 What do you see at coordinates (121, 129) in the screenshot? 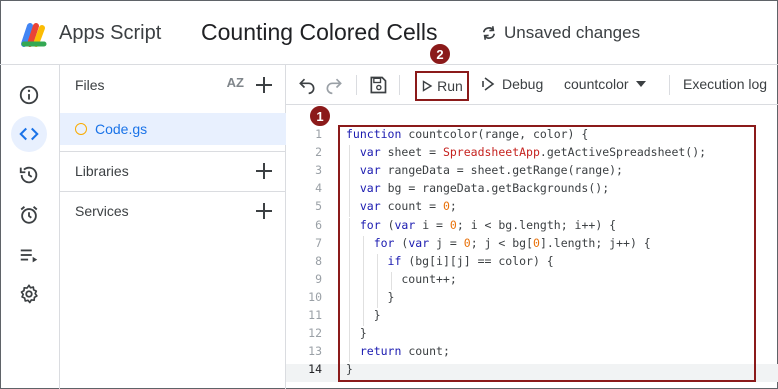
I see `file-name: Code.gs` at bounding box center [121, 129].